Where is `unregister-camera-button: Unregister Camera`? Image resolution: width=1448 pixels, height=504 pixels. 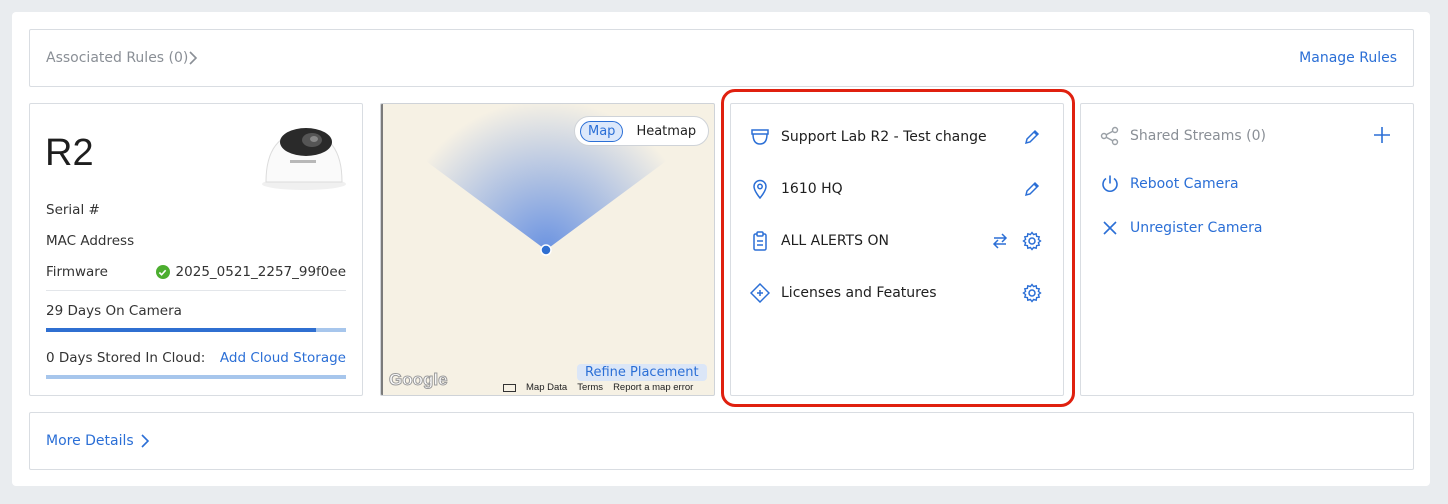
unregister-camera-button: Unregister Camera is located at coordinates (1181, 228).